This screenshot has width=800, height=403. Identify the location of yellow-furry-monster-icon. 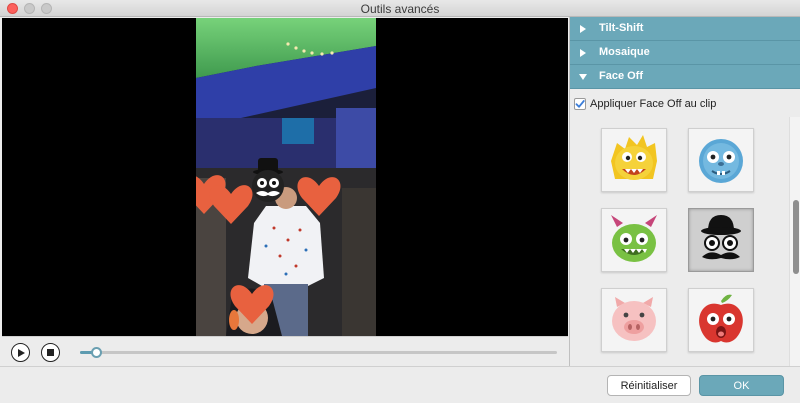
(634, 157).